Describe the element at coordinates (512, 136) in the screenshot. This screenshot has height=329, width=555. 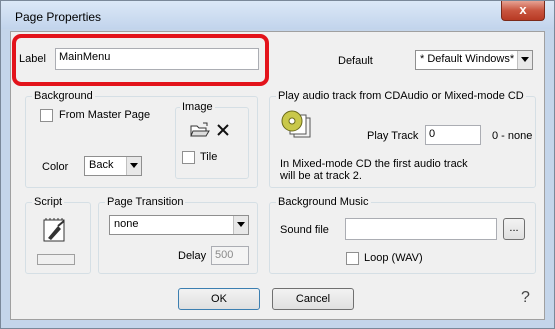
I see `play-track-hint: 0 - none` at that location.